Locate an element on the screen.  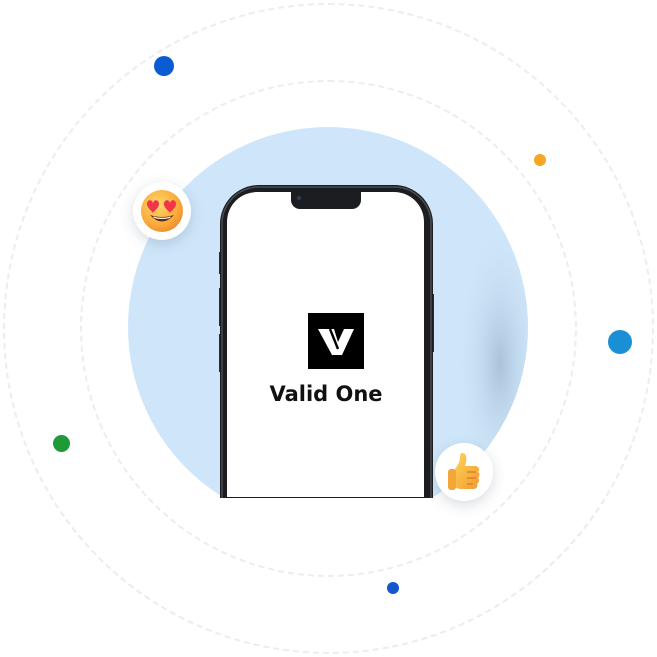
app-name: Valid One is located at coordinates (326, 394).